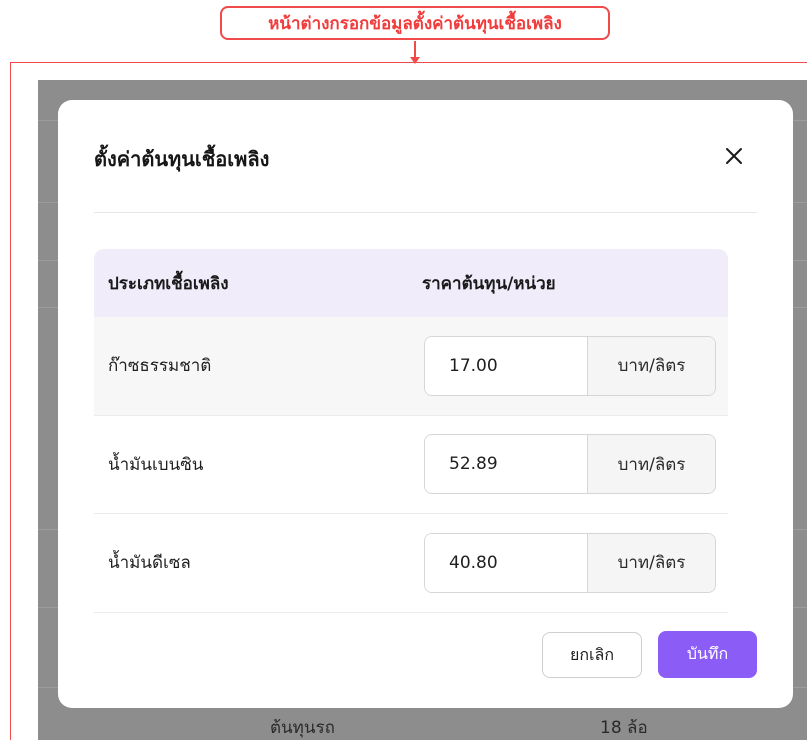 The width and height of the screenshot is (807, 740). I want to click on table-row: น้ำมันดีเซล บาท/ลิตร, so click(411, 563).